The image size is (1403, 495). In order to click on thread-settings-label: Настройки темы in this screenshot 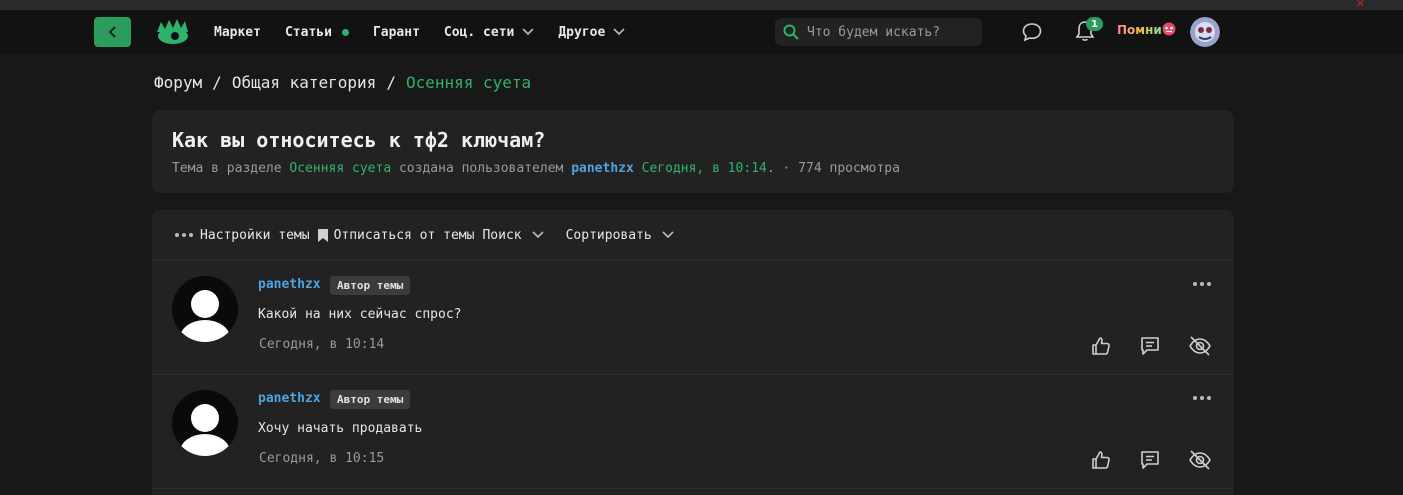, I will do `click(255, 235)`.